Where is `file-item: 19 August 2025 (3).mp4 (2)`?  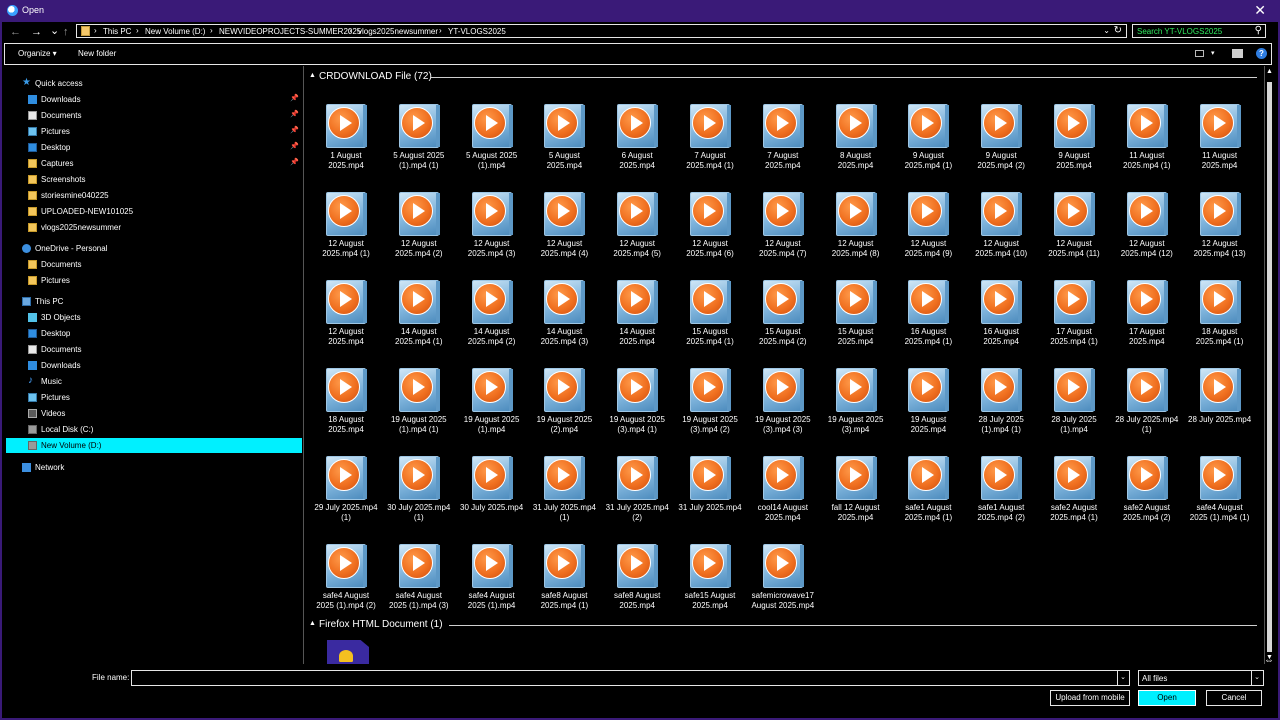 file-item: 19 August 2025 (3).mp4 (2) is located at coordinates (710, 407).